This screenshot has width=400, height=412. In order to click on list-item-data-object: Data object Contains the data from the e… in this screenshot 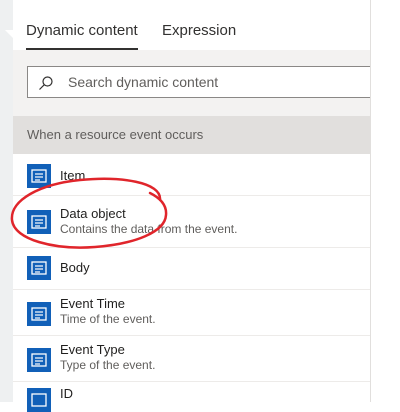, I will do `click(191, 222)`.